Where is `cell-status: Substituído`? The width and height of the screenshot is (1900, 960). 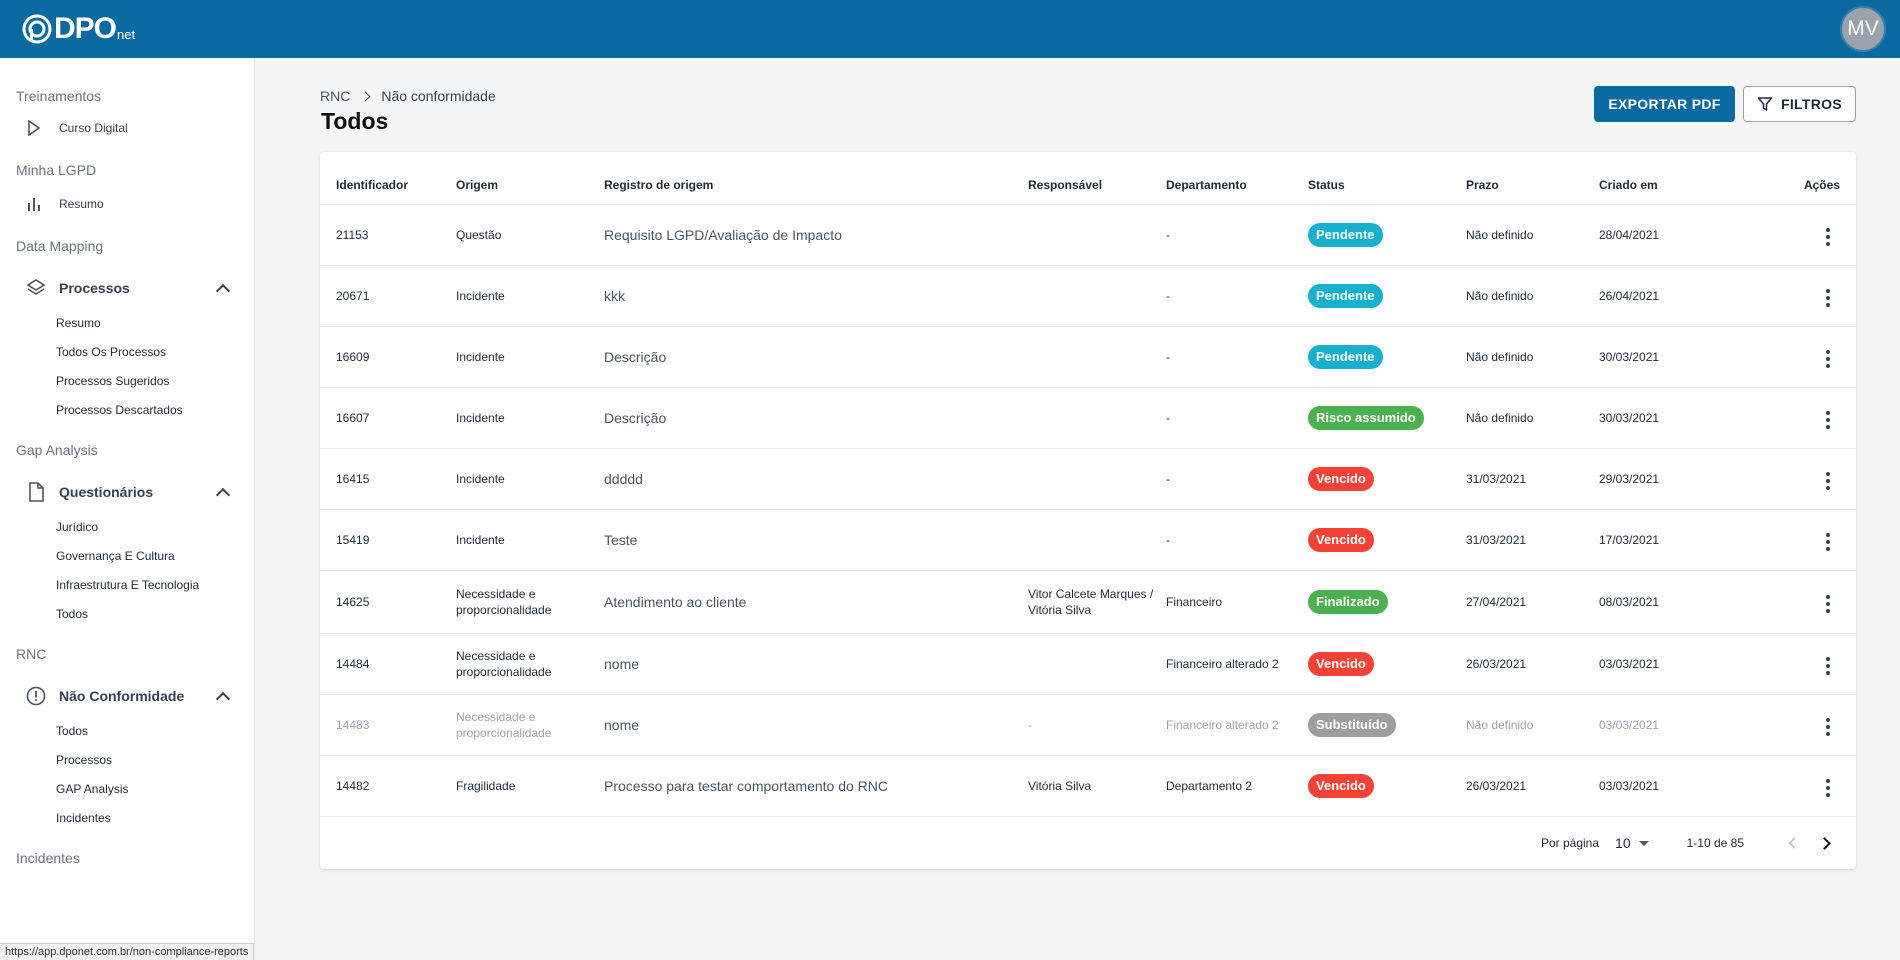
cell-status: Substituído is located at coordinates (1387, 725).